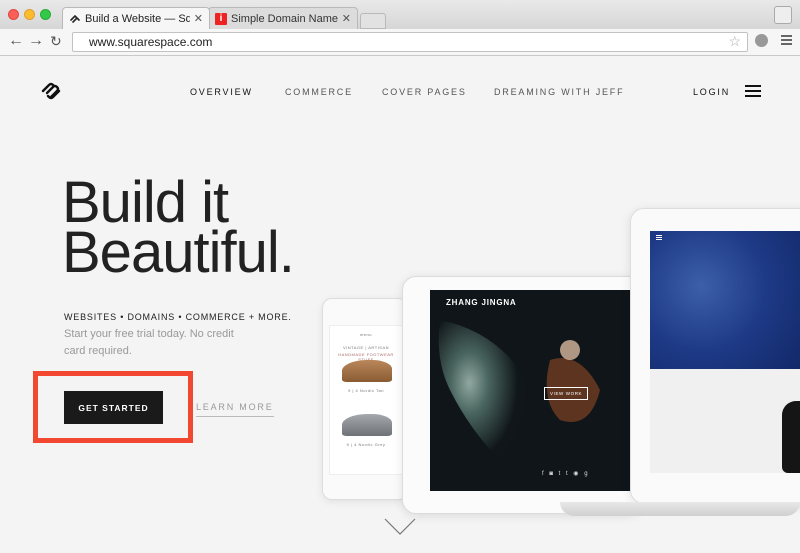 The height and width of the screenshot is (553, 800). What do you see at coordinates (373, 21) in the screenshot?
I see `new-tab-button` at bounding box center [373, 21].